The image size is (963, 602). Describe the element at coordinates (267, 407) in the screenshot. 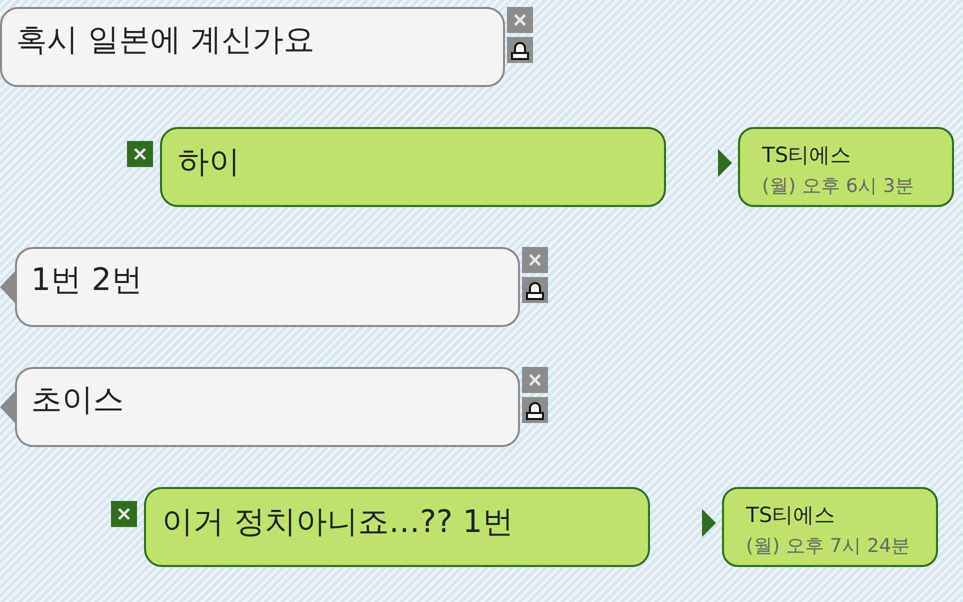

I see `message-bubble: 초이스` at that location.